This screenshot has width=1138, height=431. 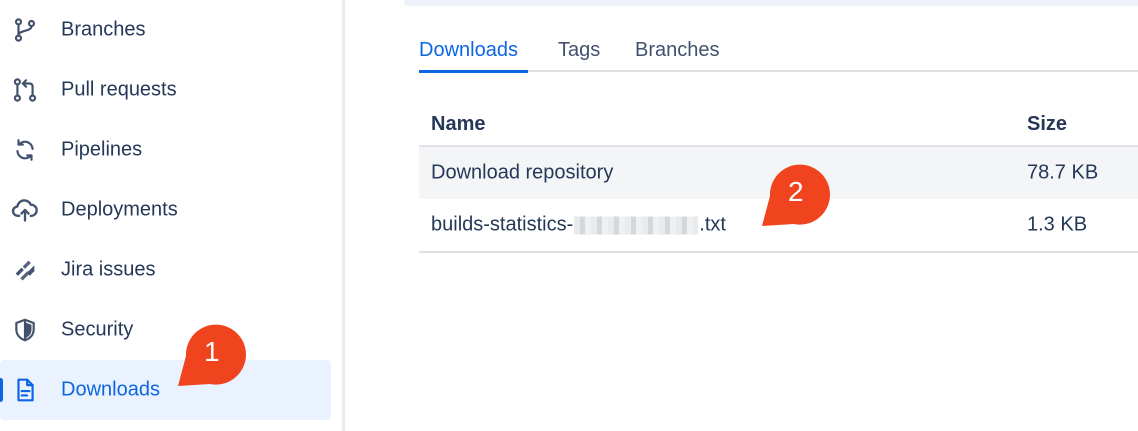 I want to click on branch-icon, so click(x=25, y=30).